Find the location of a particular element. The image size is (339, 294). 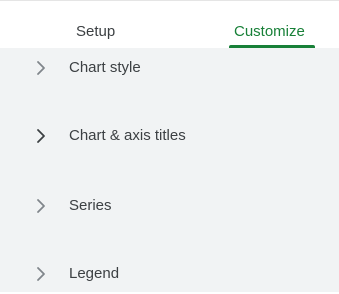

section-series: Series is located at coordinates (169, 206).